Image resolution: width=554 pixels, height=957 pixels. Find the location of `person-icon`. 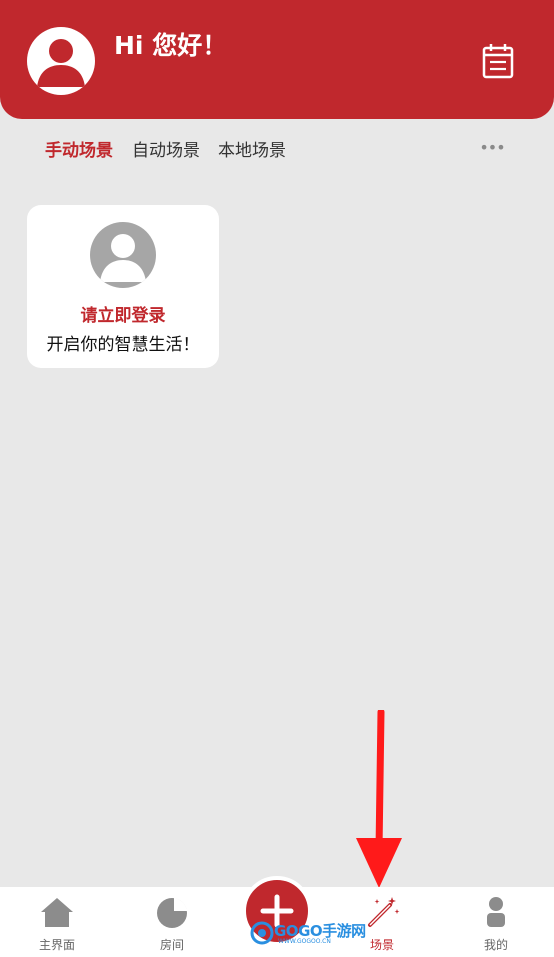

person-icon is located at coordinates (496, 912).